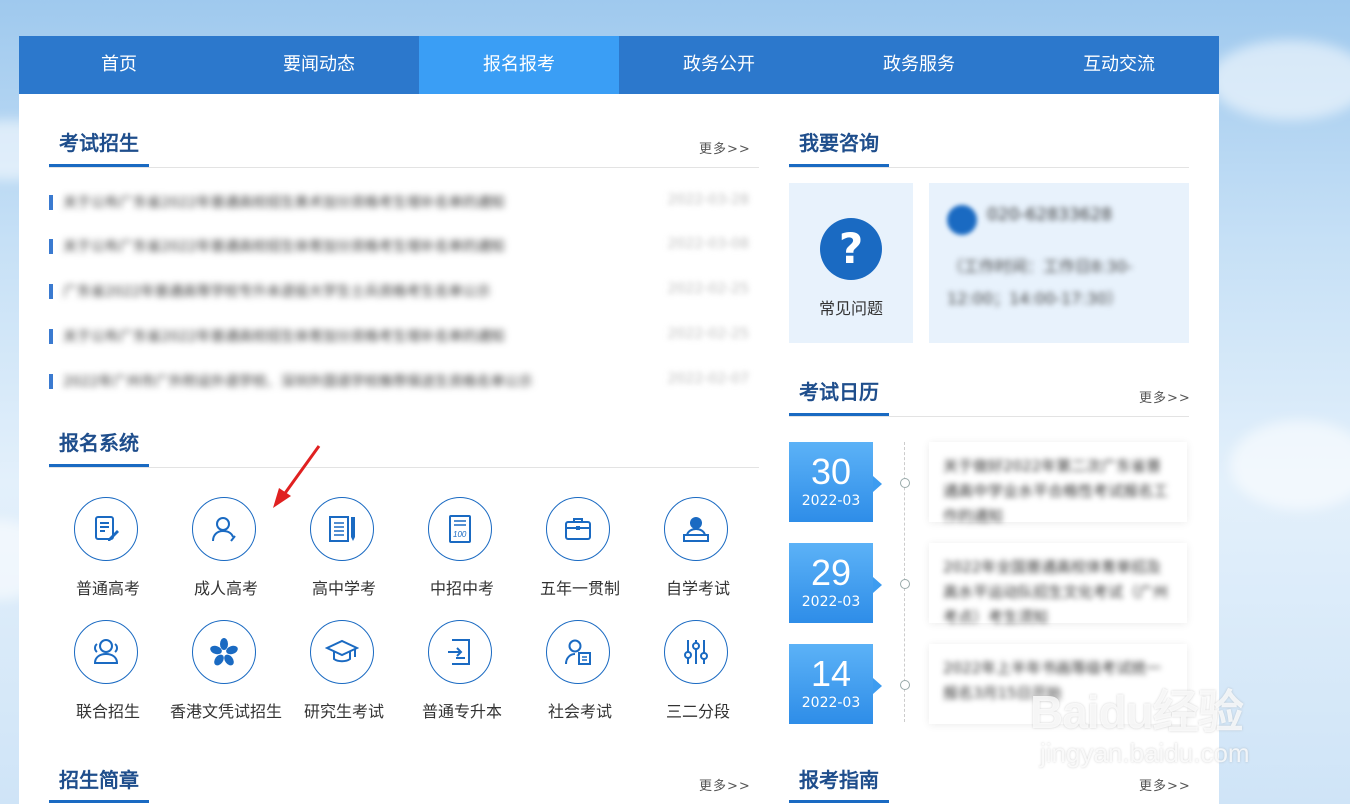 The width and height of the screenshot is (1350, 804). What do you see at coordinates (519, 65) in the screenshot?
I see `nav-signup: 报名报考` at bounding box center [519, 65].